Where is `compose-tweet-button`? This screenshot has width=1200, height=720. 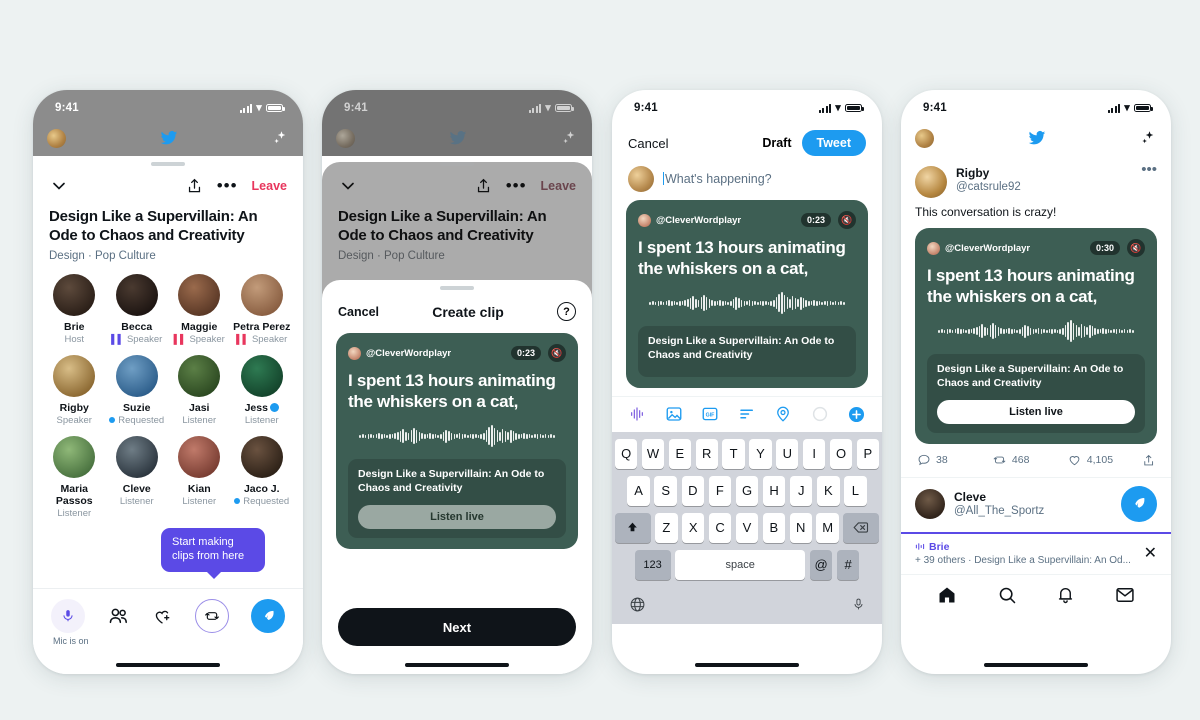
compose-tweet-button is located at coordinates (268, 616).